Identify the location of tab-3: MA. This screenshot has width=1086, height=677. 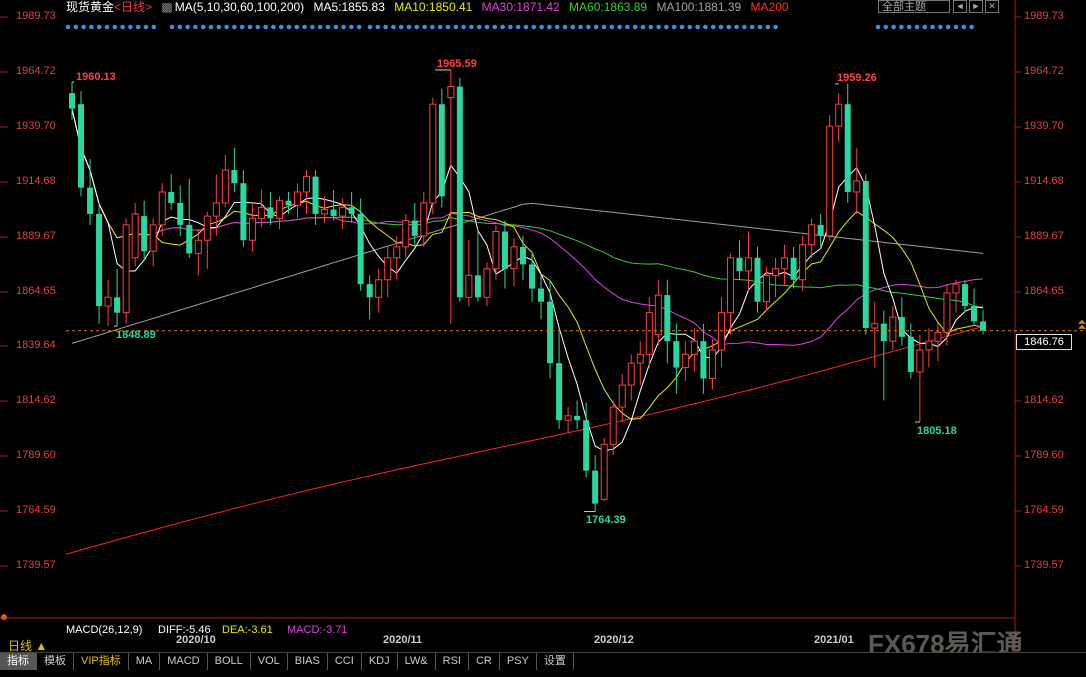
(145, 661).